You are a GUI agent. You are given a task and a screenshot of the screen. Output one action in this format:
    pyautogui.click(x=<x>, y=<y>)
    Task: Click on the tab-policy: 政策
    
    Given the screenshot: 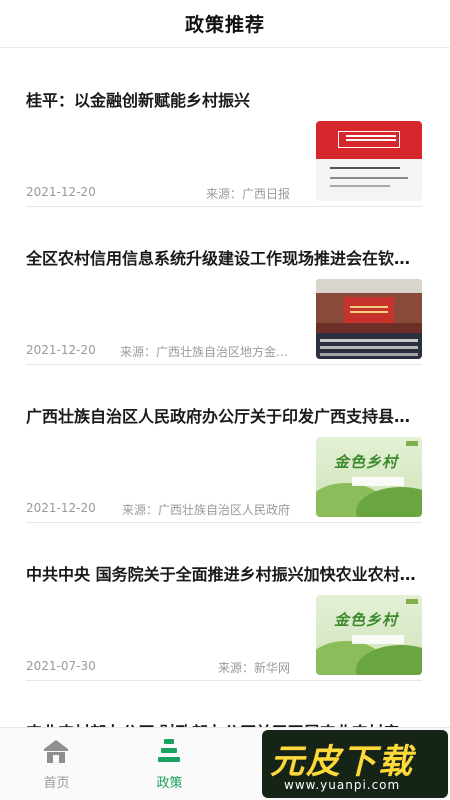 What is the action you would take?
    pyautogui.click(x=169, y=764)
    